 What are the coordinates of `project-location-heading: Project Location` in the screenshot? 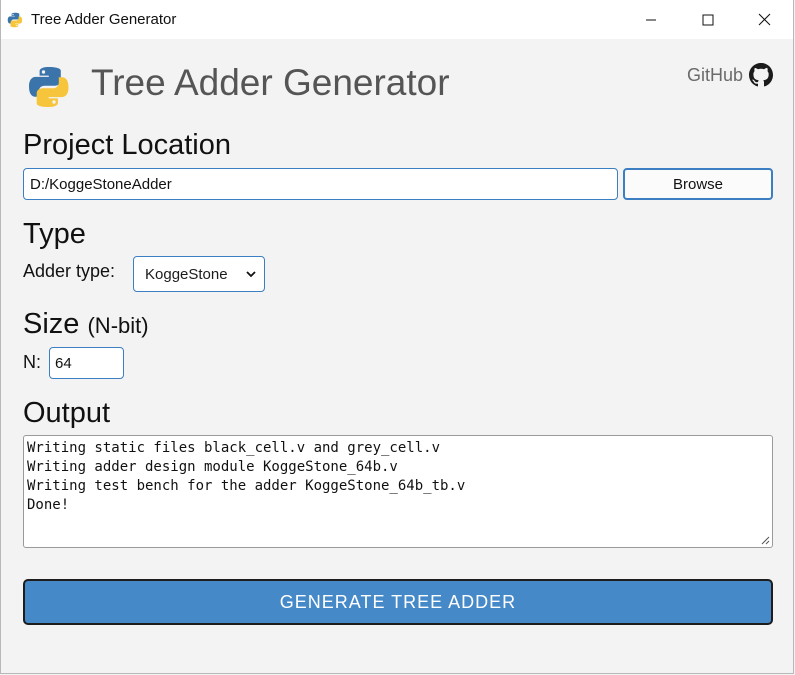 It's located at (127, 145).